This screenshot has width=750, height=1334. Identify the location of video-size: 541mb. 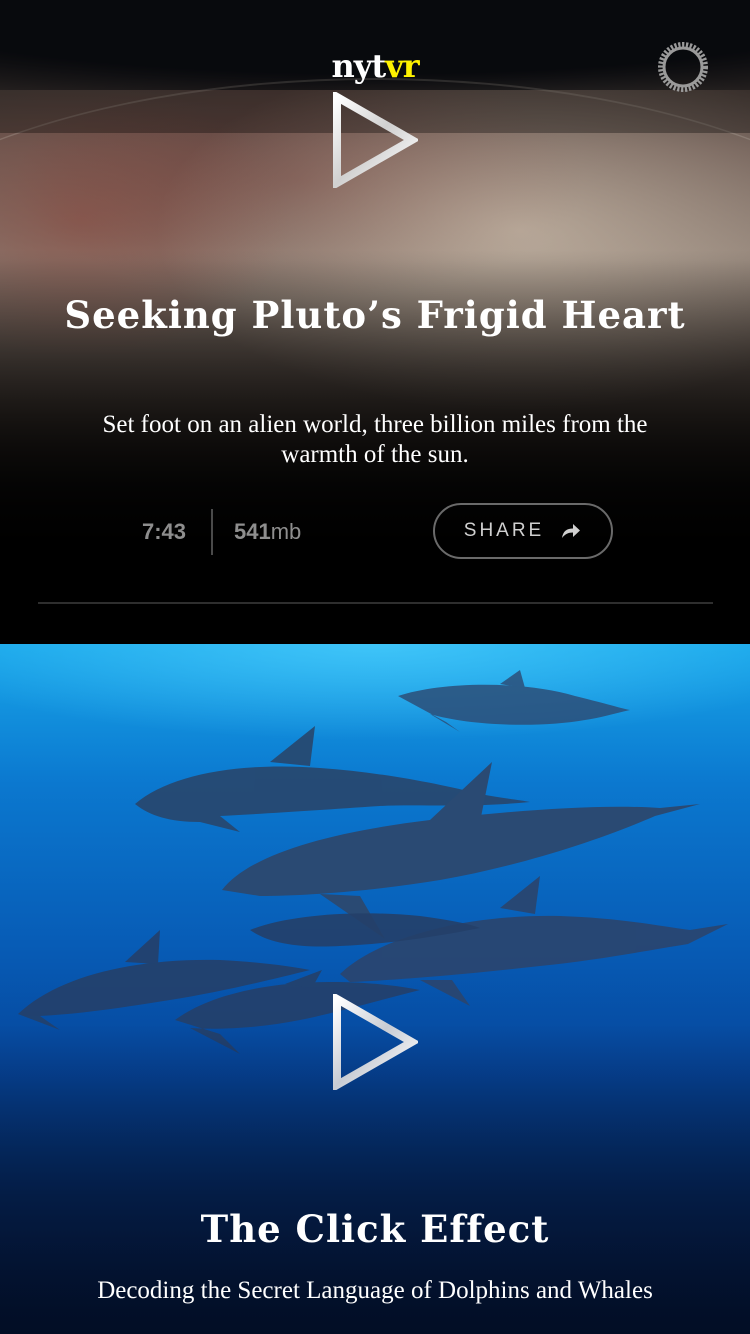
(267, 532).